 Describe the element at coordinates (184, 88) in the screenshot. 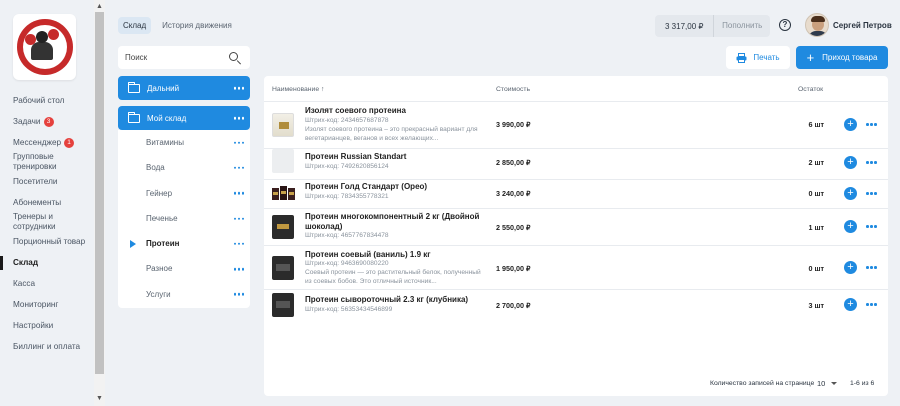

I see `folder-remote: Дальний` at that location.